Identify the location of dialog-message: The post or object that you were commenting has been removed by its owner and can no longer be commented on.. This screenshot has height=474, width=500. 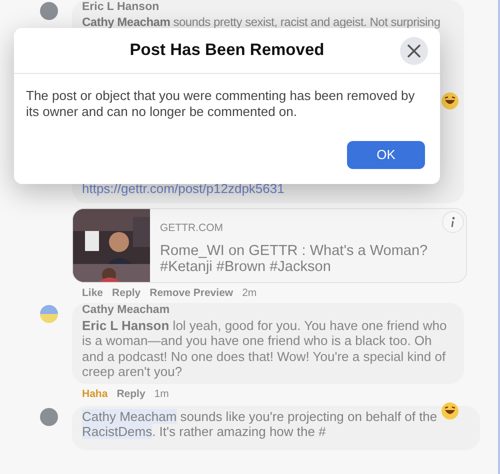
(220, 103).